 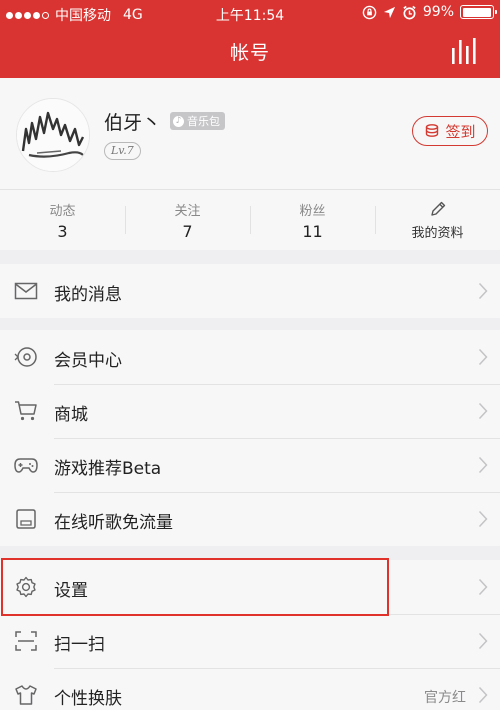 I want to click on alarm-icon, so click(x=409, y=12).